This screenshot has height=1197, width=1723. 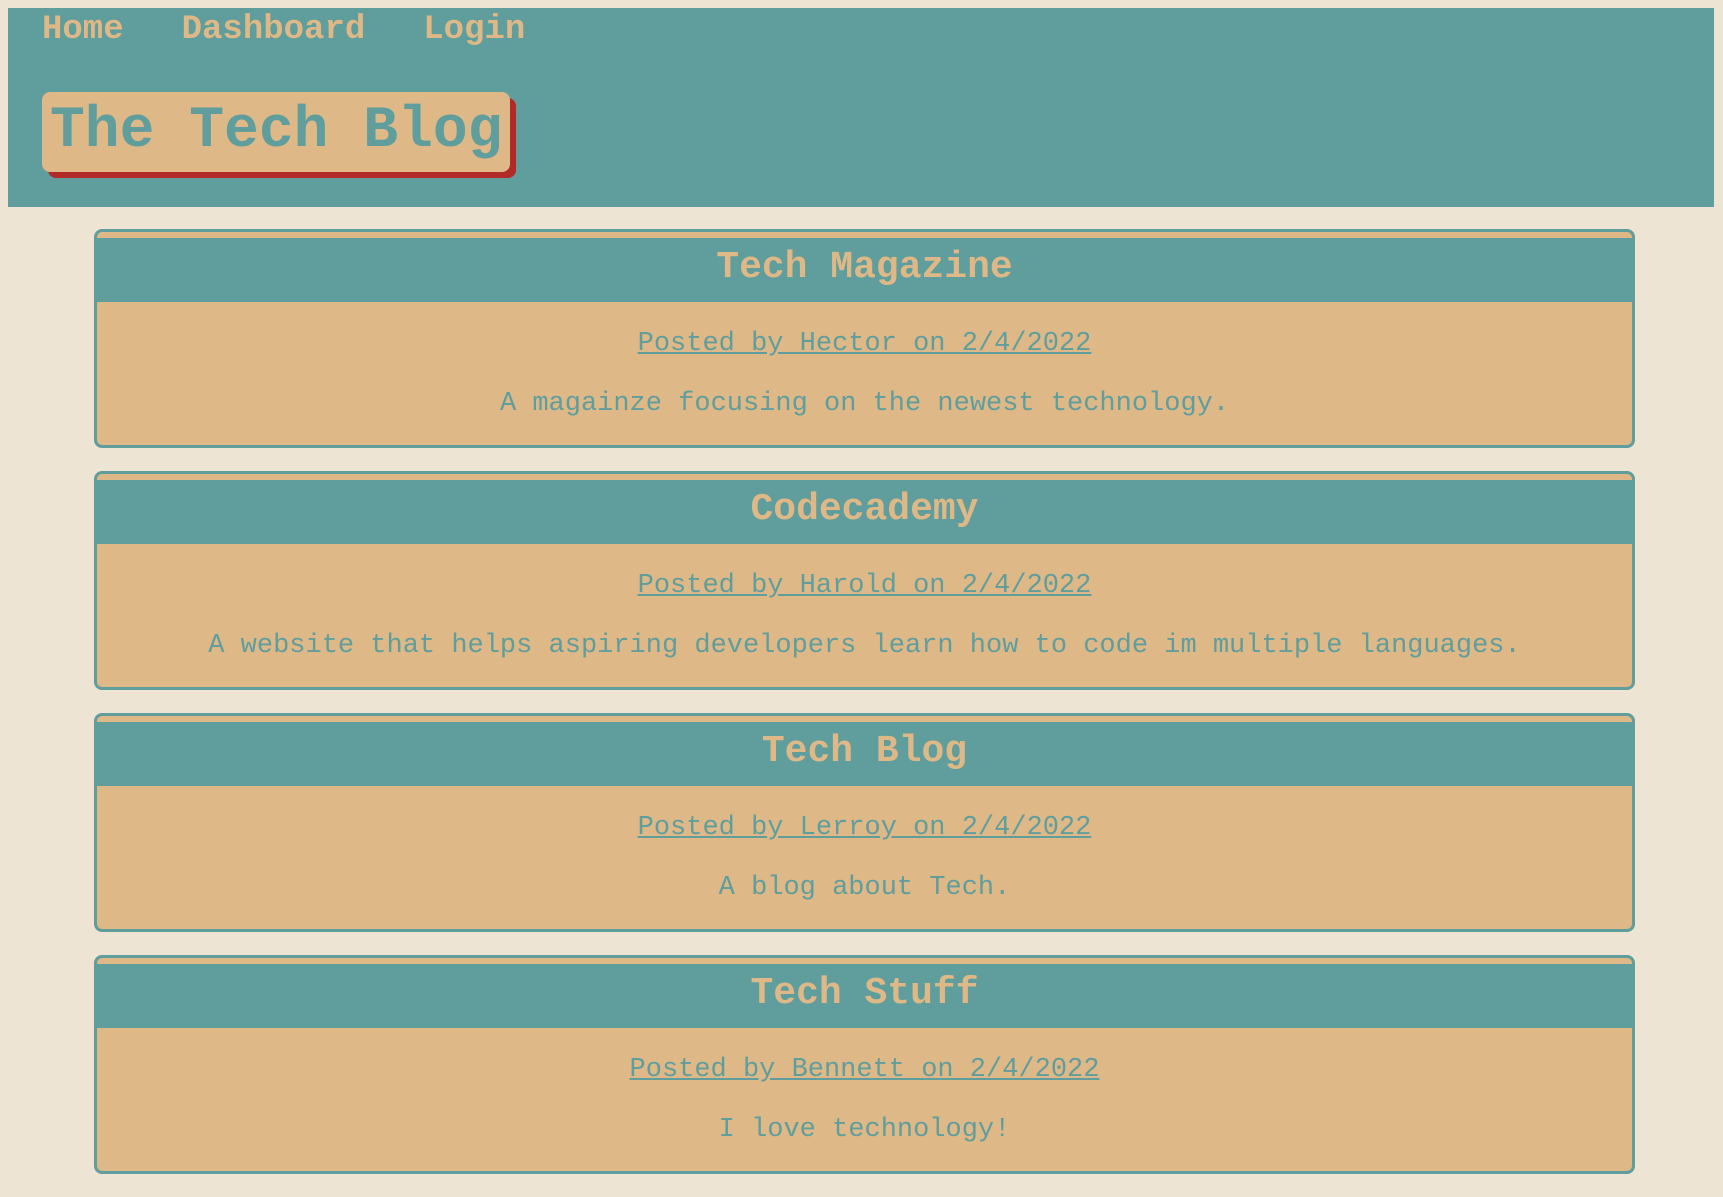 I want to click on post-title: Tech Stuff, so click(x=864, y=996).